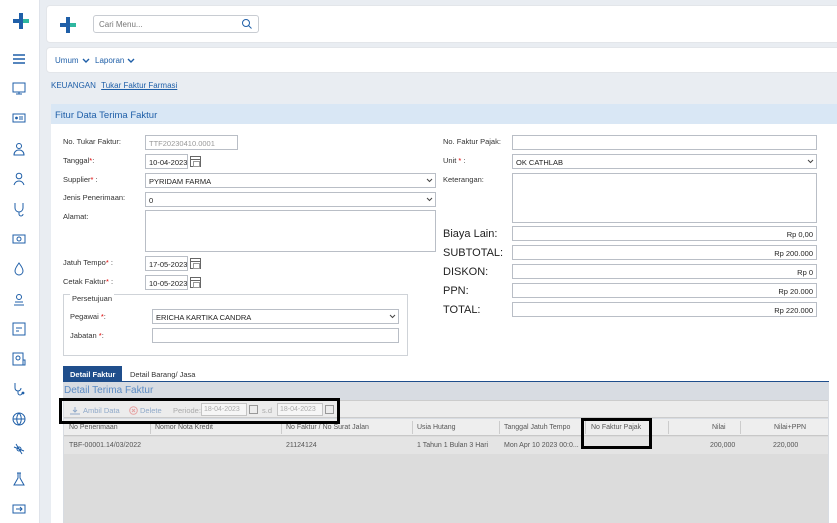 Image resolution: width=837 pixels, height=523 pixels. I want to click on no-tukar-faktur-field: TTF20230410.0001, so click(191, 142).